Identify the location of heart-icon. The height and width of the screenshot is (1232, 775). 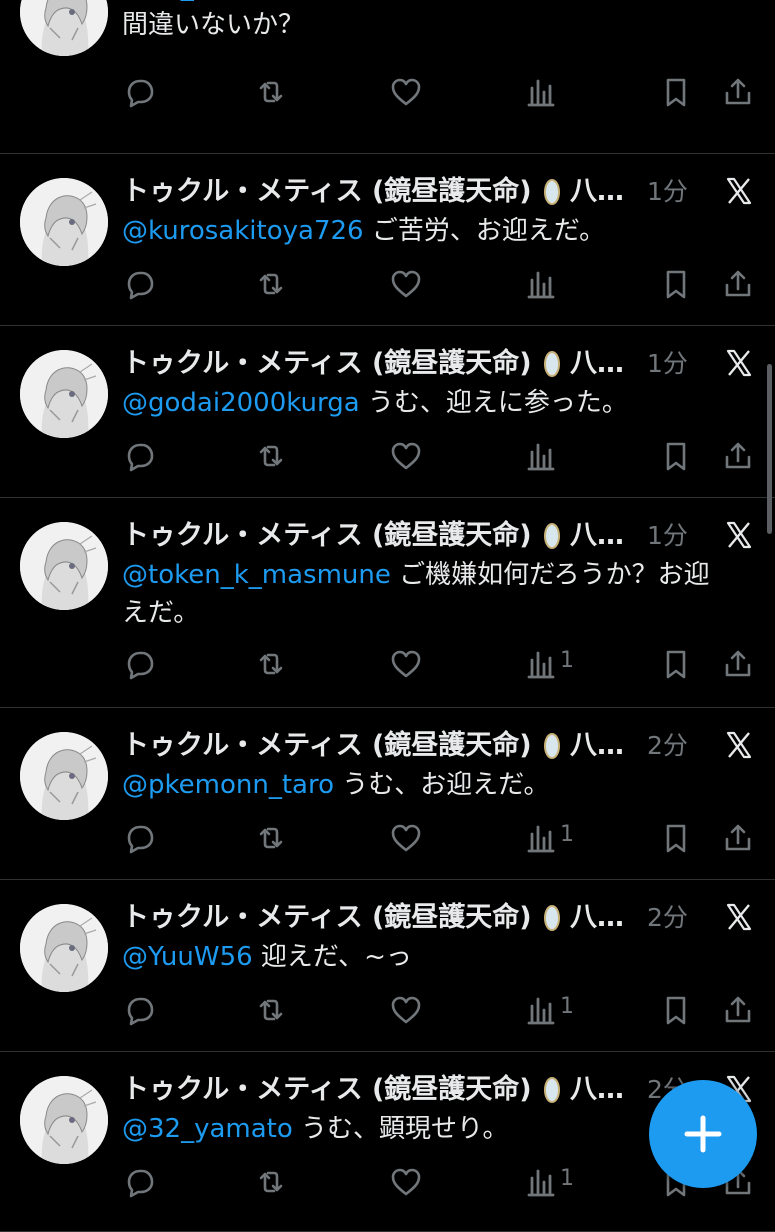
(406, 1182).